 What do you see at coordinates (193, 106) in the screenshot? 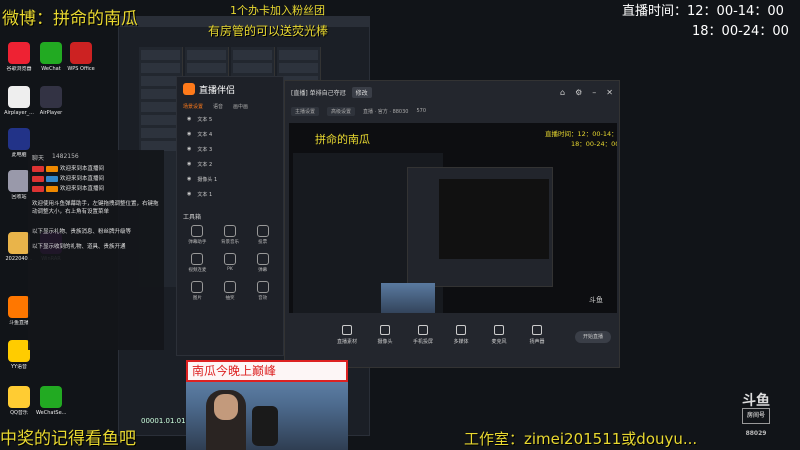
I see `tab-scene: 场景设置` at bounding box center [193, 106].